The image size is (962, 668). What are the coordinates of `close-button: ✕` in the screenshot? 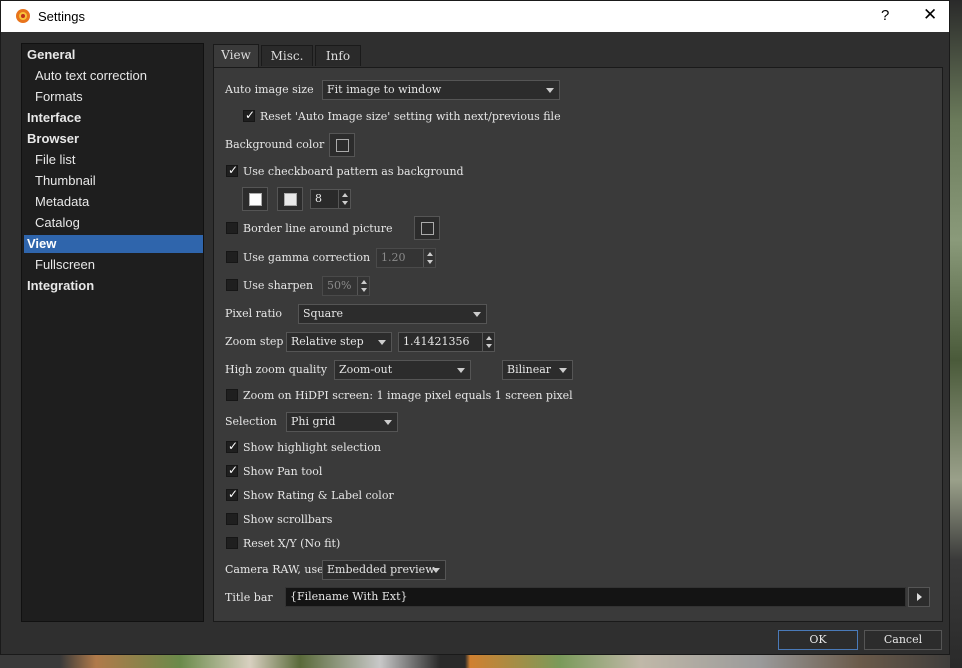 It's located at (930, 15).